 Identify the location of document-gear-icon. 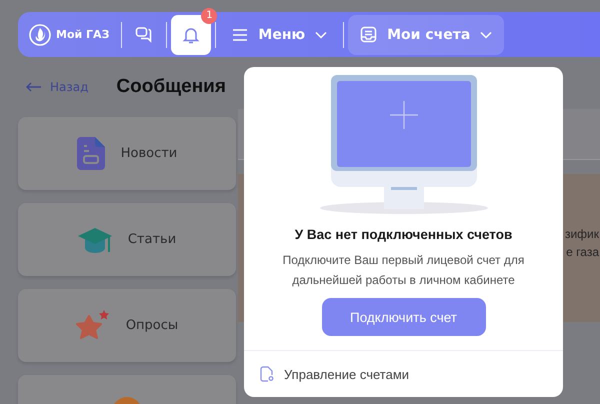
(267, 374).